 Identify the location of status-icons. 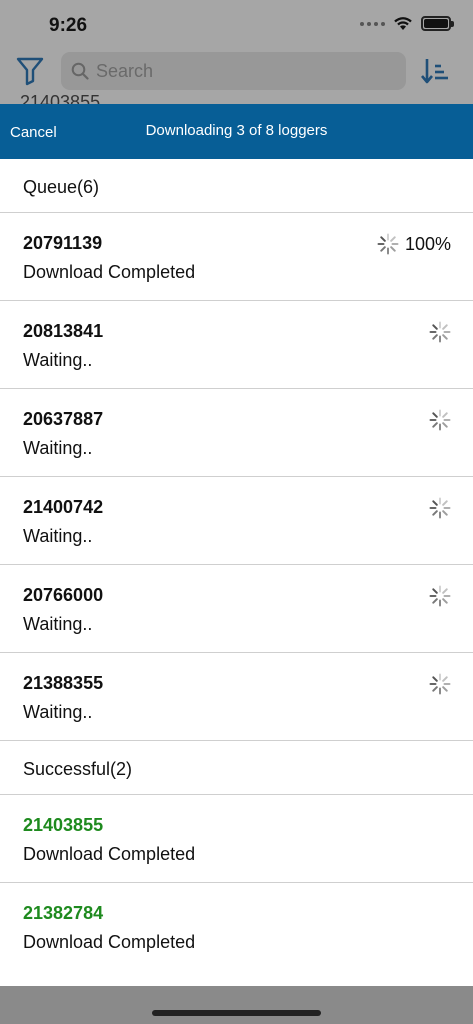
(407, 23).